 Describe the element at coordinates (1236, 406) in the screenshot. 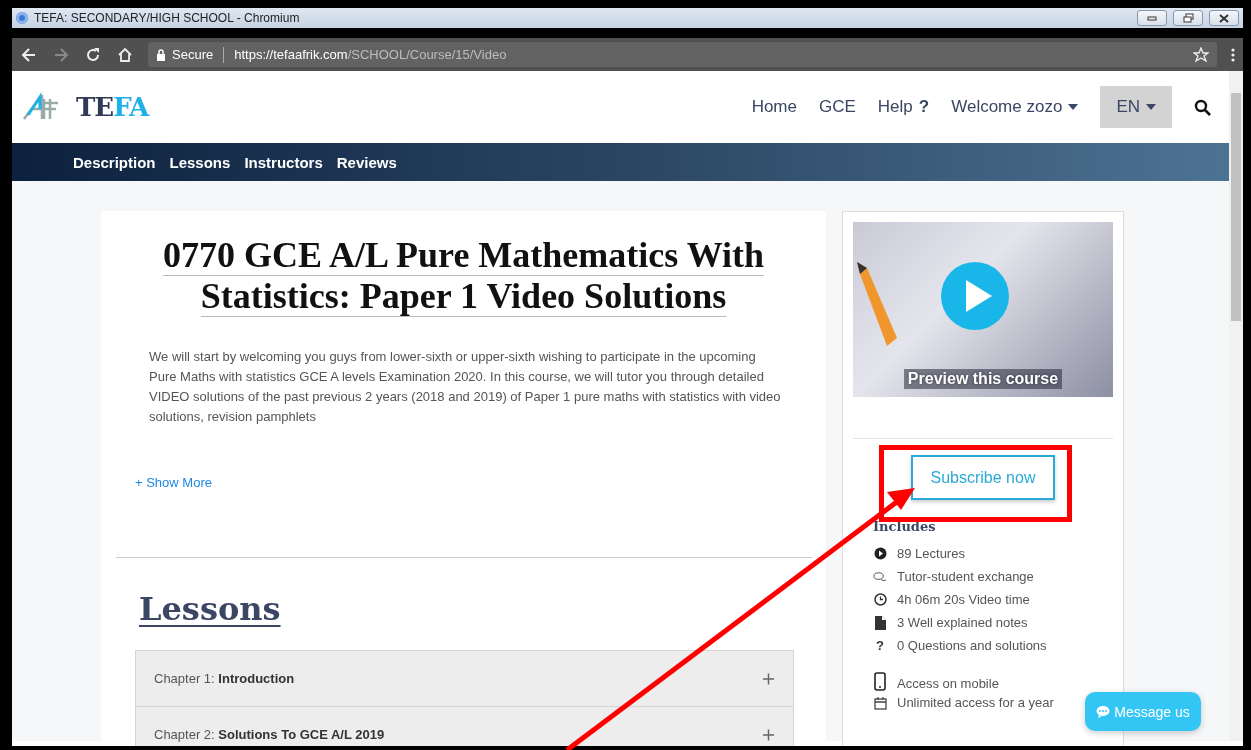

I see `scrollbar` at that location.